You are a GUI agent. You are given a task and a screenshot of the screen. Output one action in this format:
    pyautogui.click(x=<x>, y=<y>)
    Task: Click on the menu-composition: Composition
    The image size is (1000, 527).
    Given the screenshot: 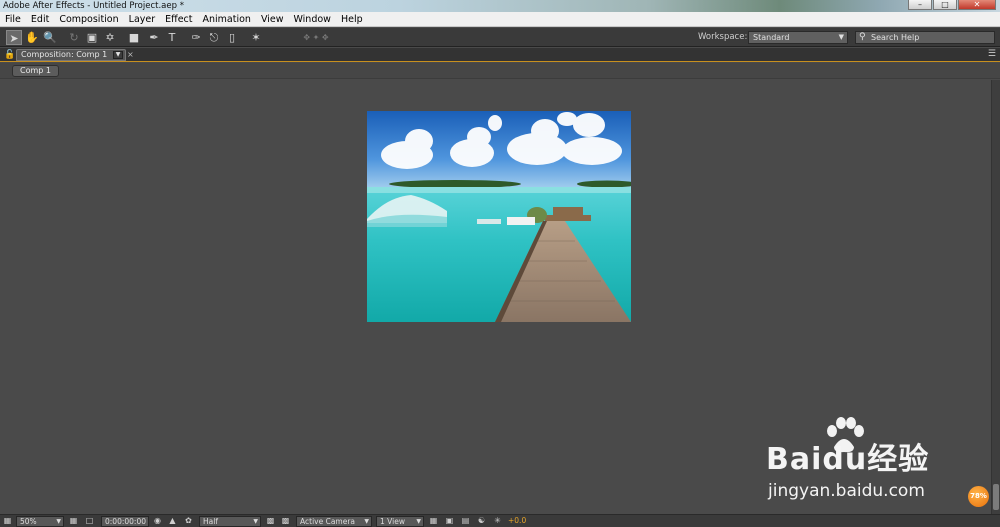 What is the action you would take?
    pyautogui.click(x=88, y=19)
    